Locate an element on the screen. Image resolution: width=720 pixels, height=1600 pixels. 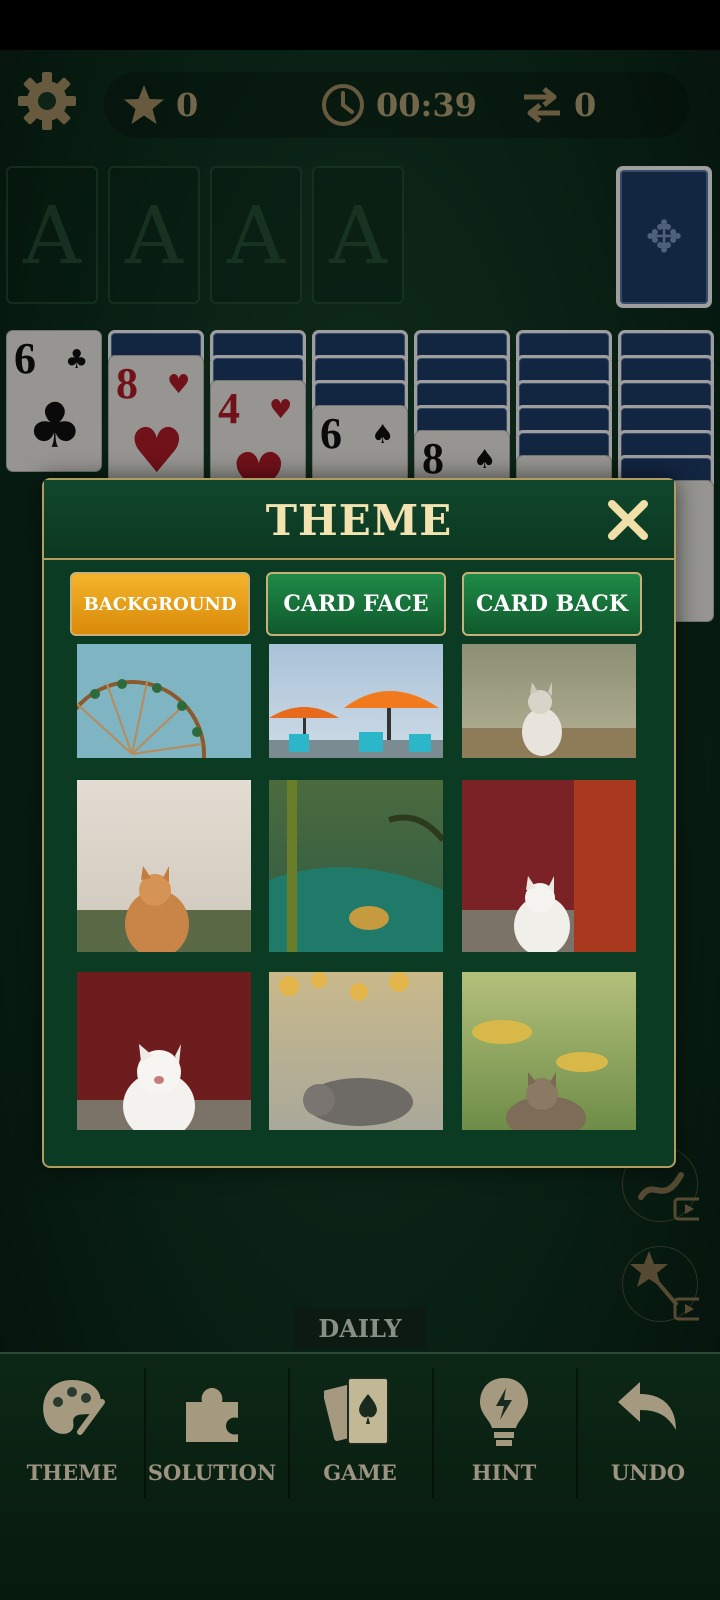
theme-thumbnail-tabby-cat-grass is located at coordinates (549, 1051).